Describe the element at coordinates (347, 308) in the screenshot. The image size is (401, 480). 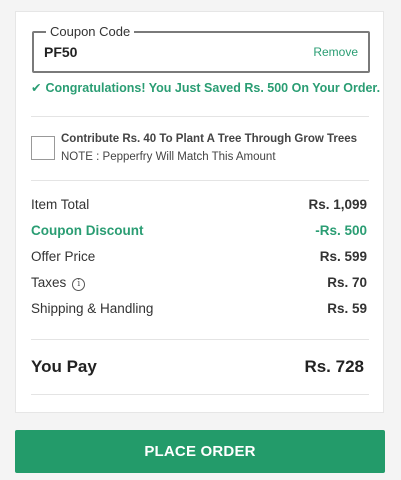
I see `shipping-value: Rs. 59` at that location.